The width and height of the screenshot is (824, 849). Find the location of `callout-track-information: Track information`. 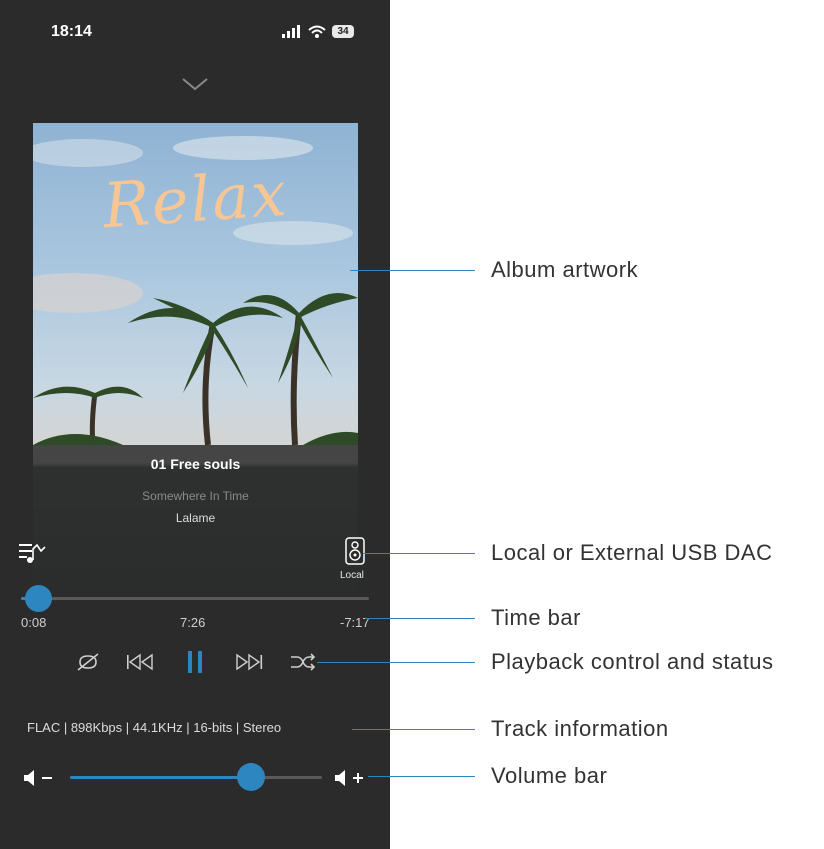

callout-track-information: Track information is located at coordinates (580, 728).